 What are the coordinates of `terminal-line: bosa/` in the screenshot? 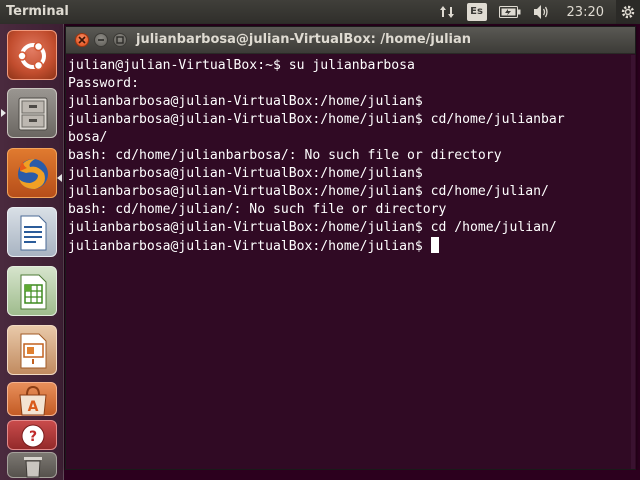 It's located at (88, 137).